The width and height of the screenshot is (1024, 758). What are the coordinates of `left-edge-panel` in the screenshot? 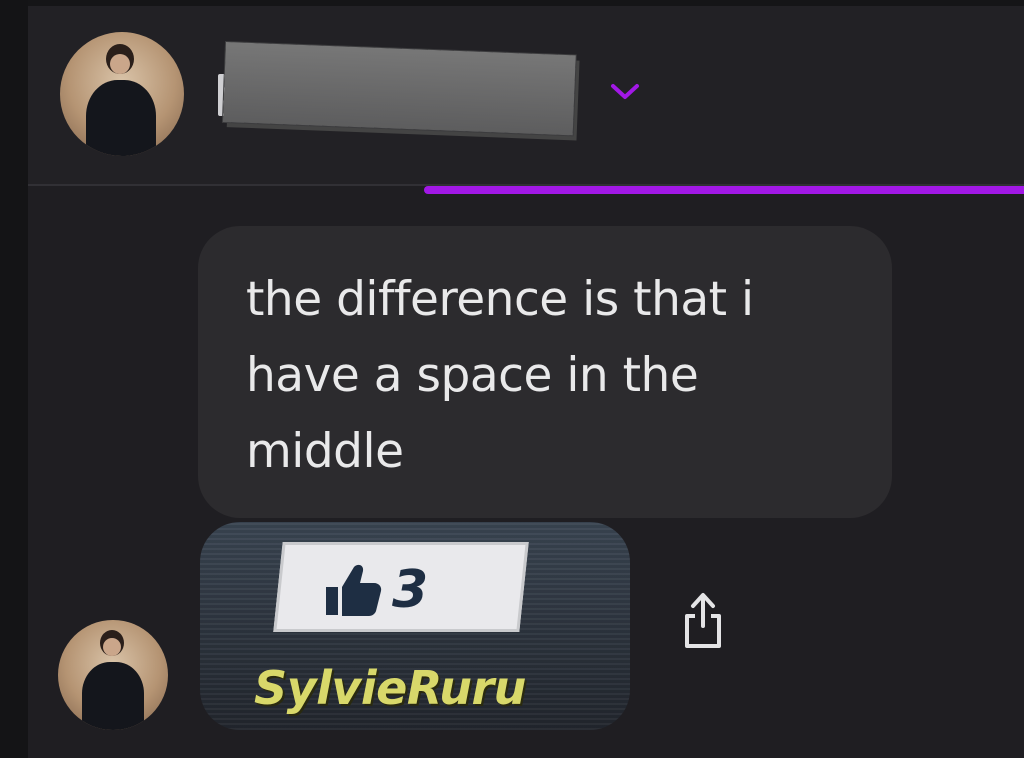 It's located at (14, 379).